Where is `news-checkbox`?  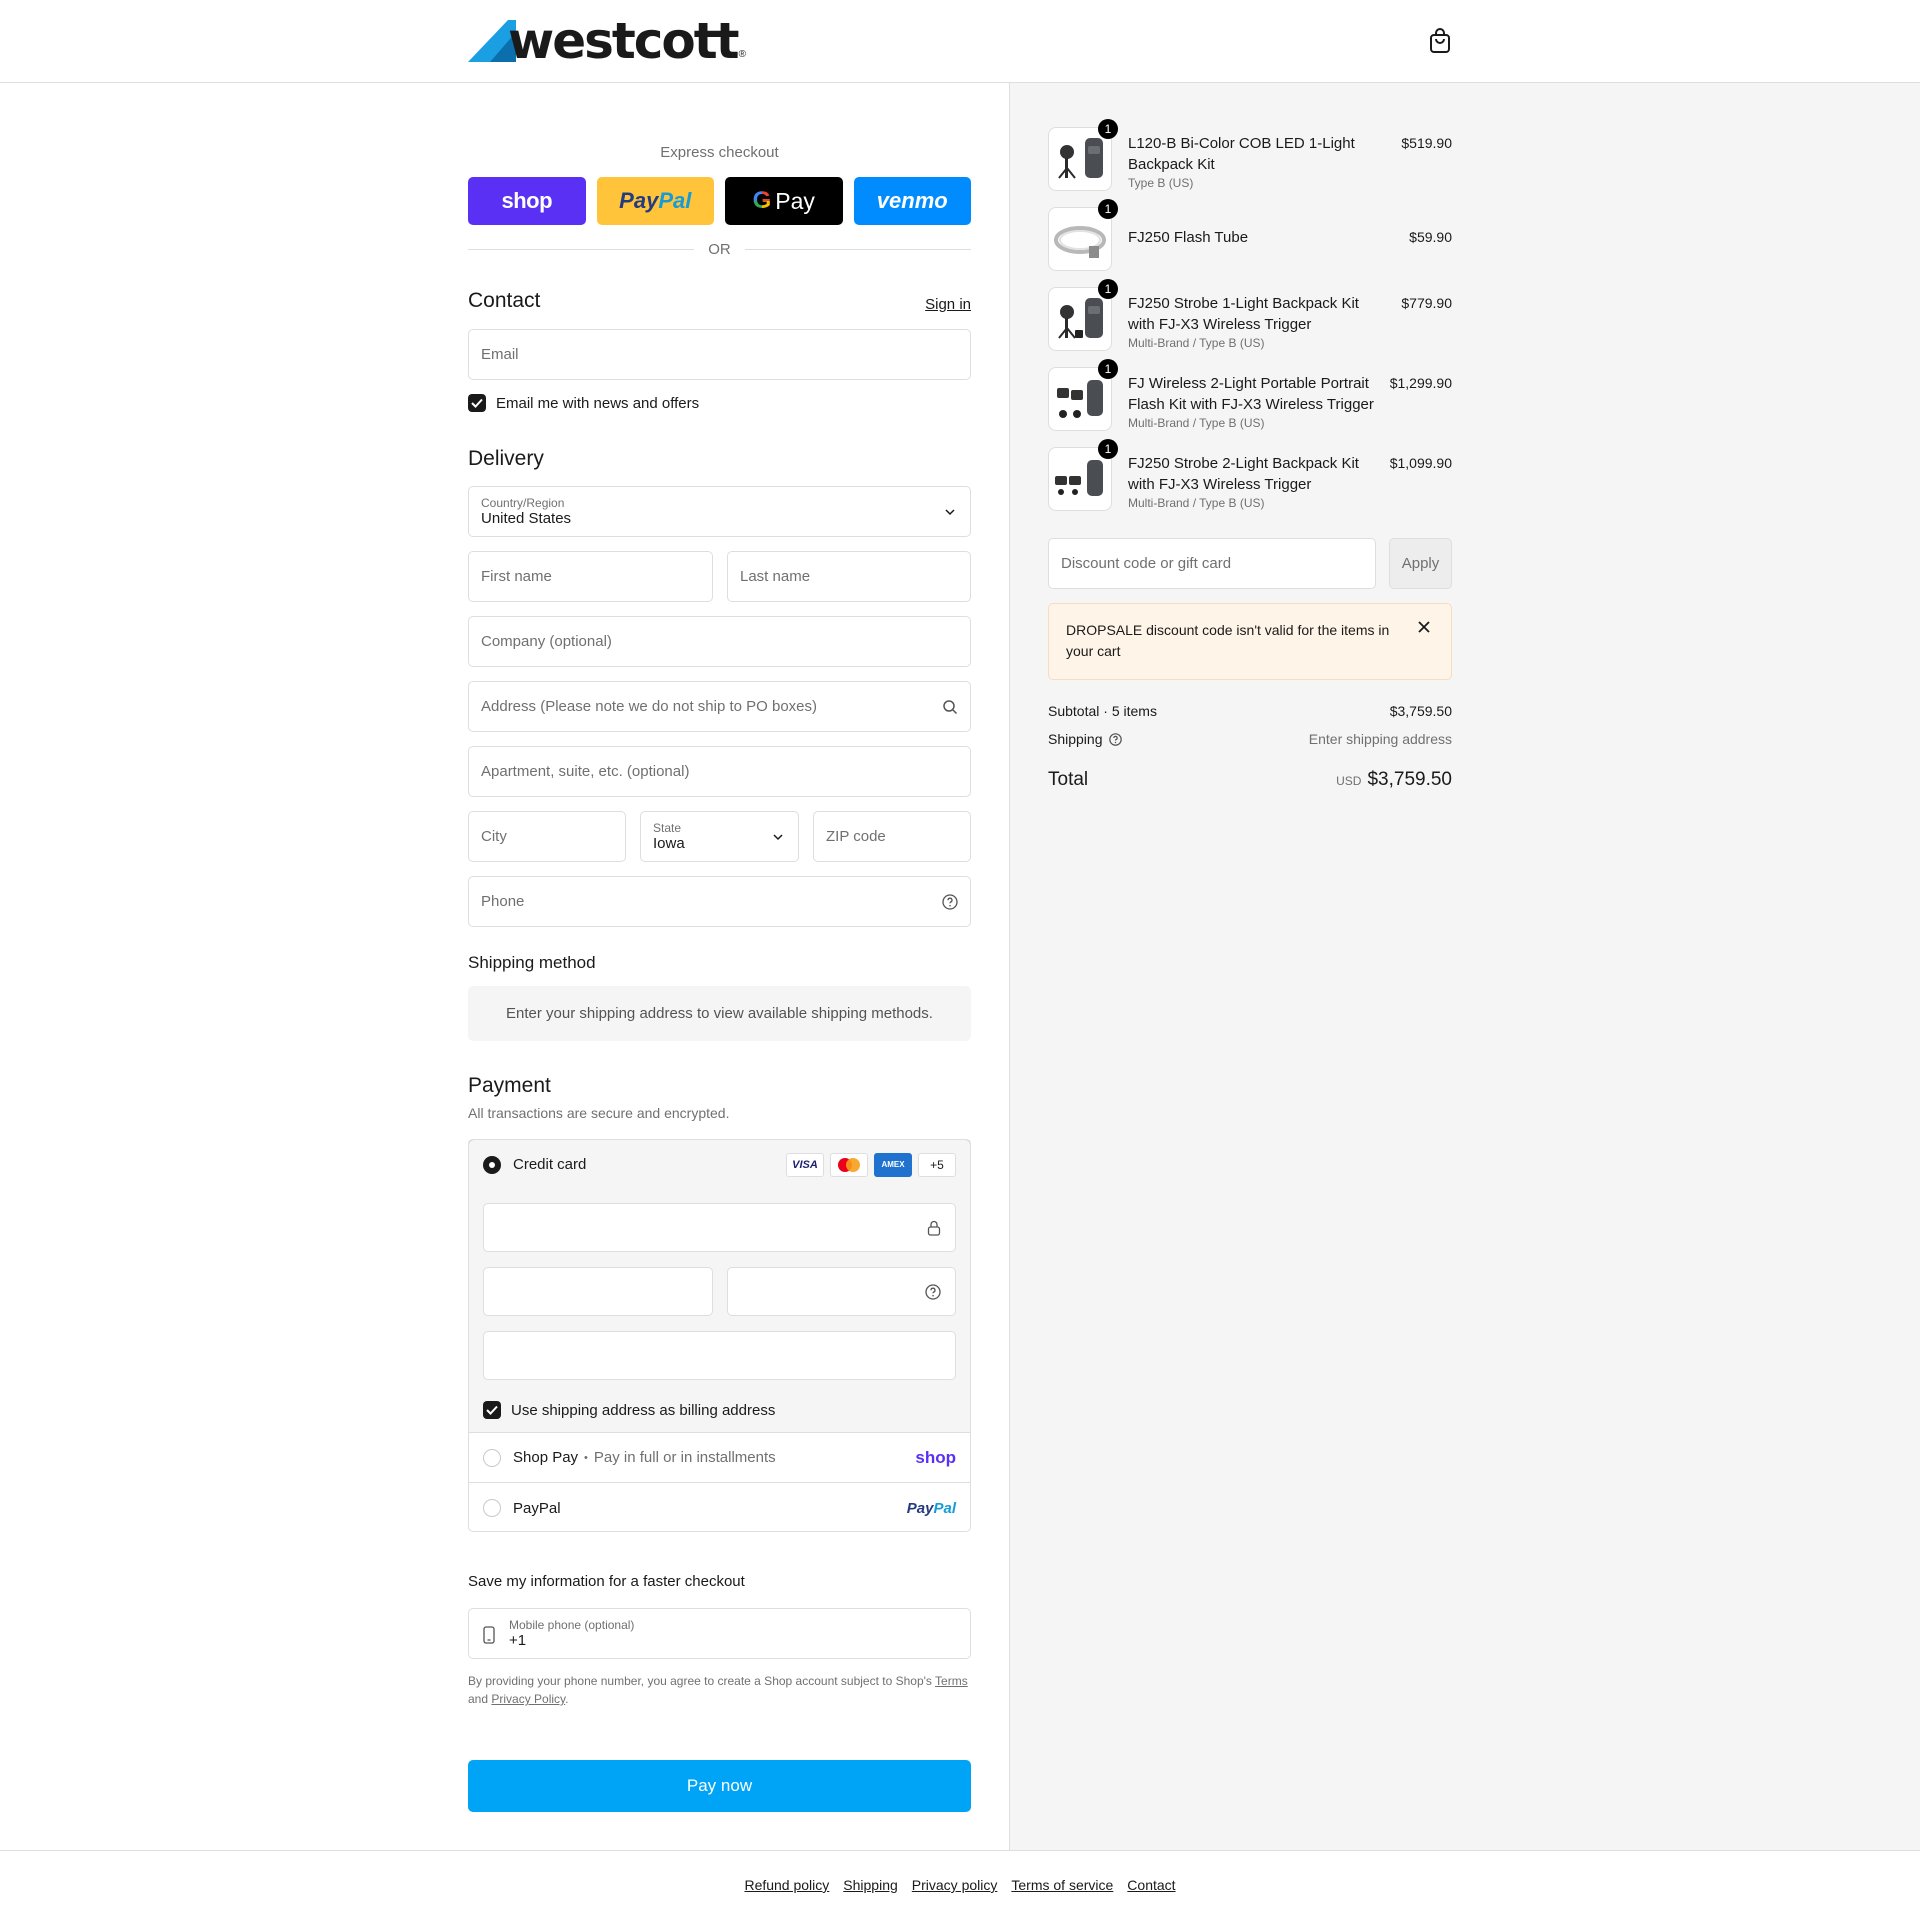
news-checkbox is located at coordinates (477, 403).